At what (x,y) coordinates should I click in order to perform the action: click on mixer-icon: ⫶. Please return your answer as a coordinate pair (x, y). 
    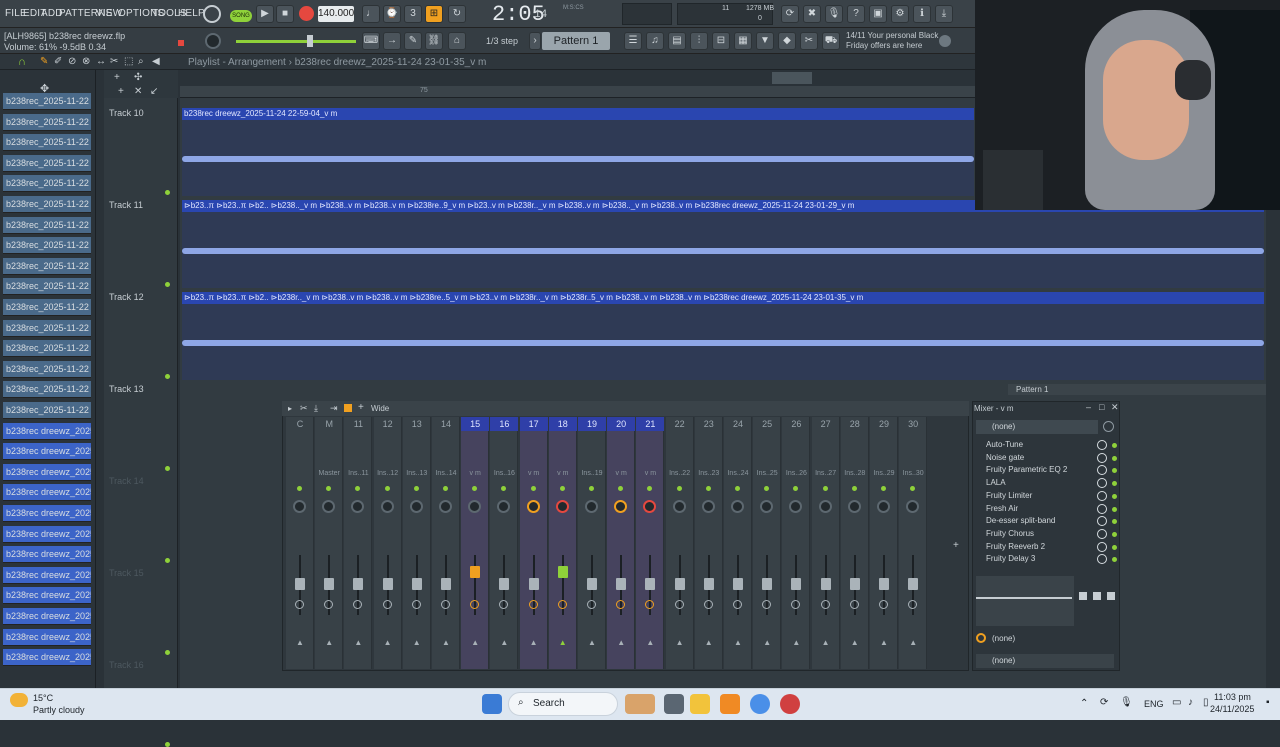
    Looking at the image, I should click on (699, 41).